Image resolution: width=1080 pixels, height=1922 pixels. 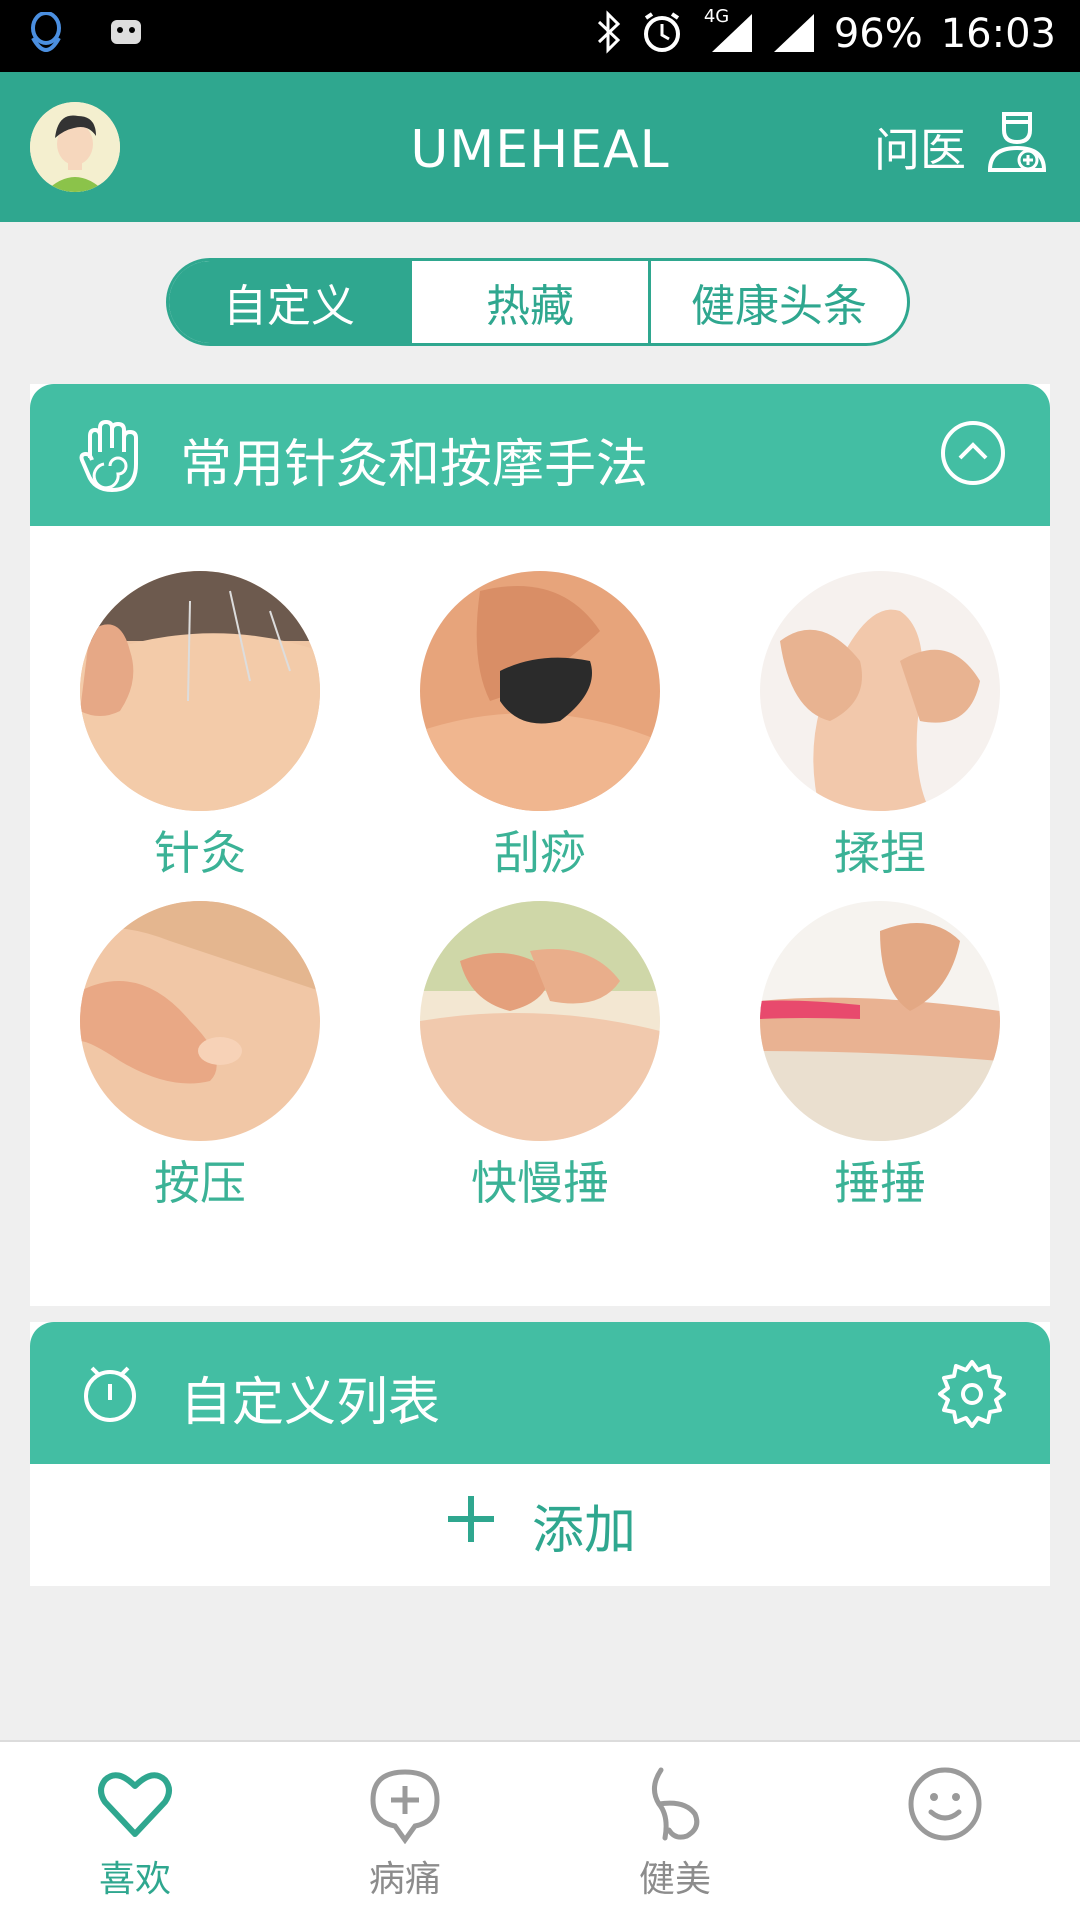 I want to click on hand-icon, so click(x=113, y=458).